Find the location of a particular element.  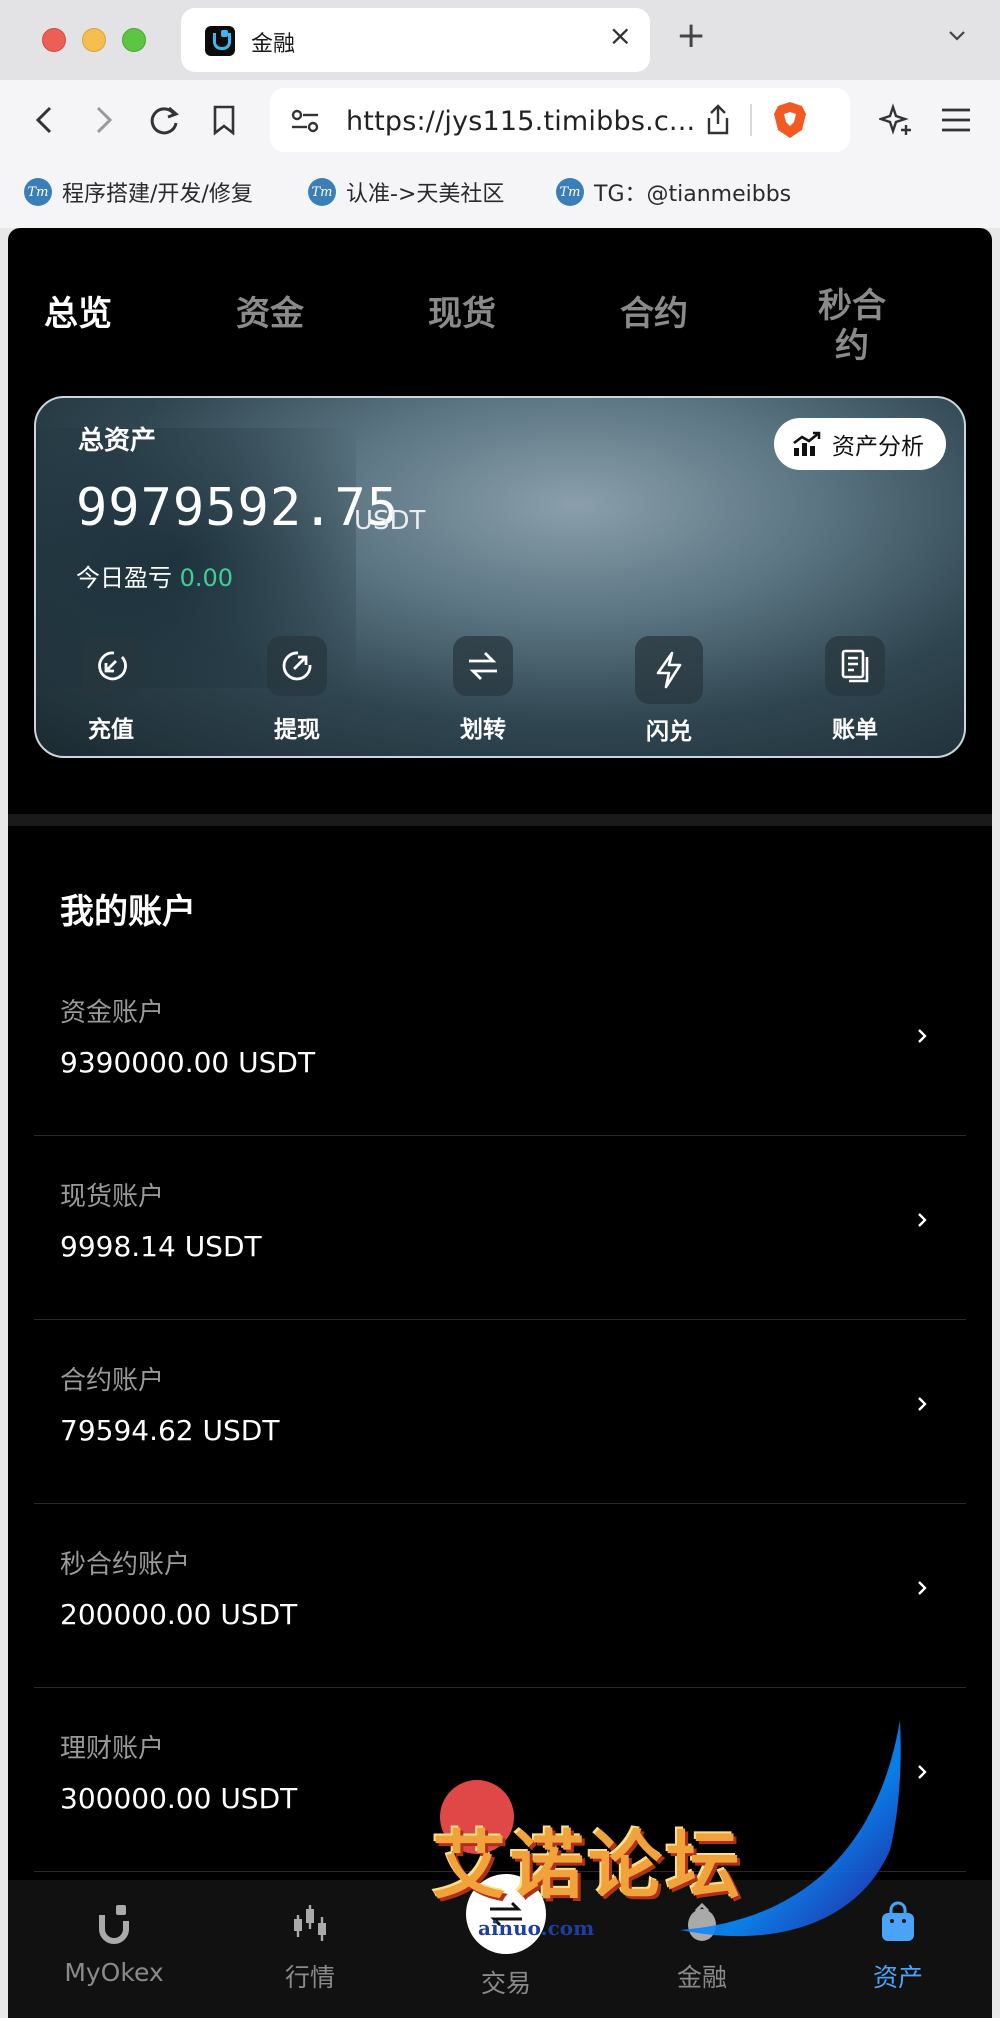

back-icon is located at coordinates (44, 120).